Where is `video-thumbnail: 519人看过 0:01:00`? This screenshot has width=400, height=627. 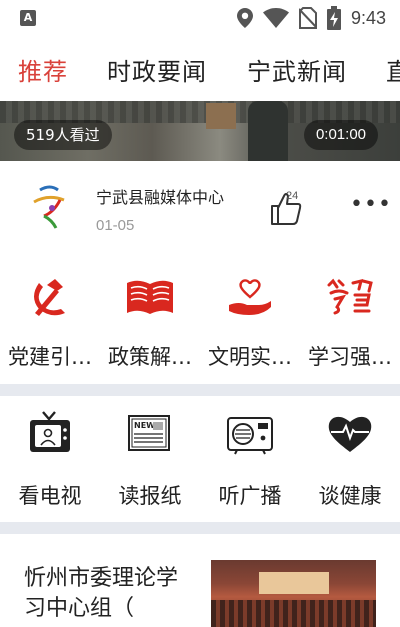 video-thumbnail: 519人看过 0:01:00 is located at coordinates (200, 131).